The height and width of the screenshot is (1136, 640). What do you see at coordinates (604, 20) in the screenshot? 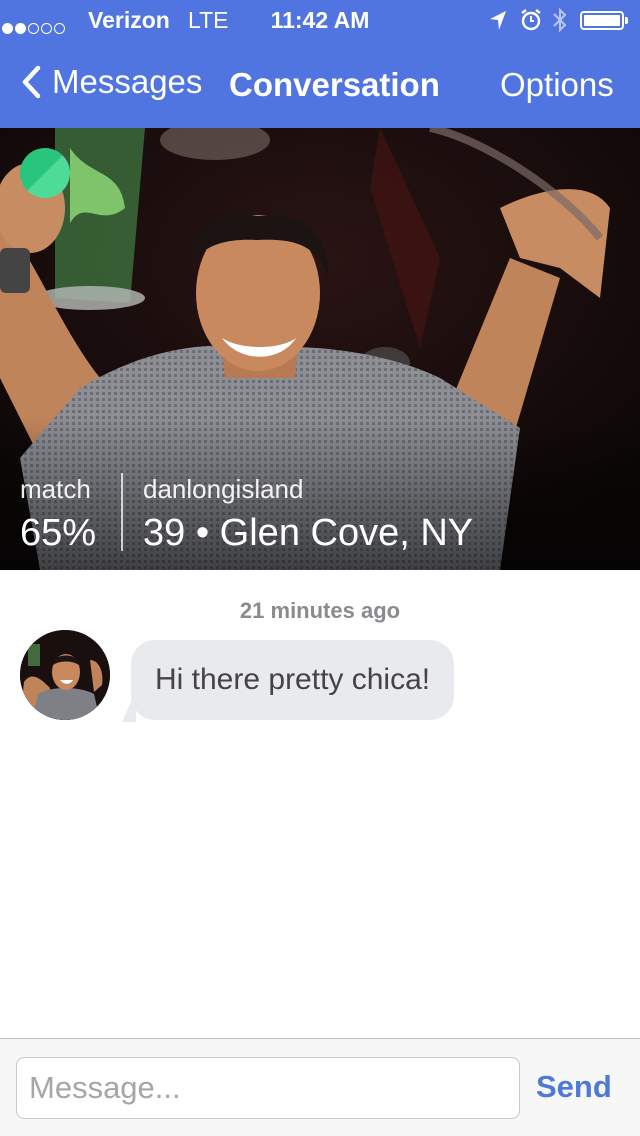
I see `battery-icon` at bounding box center [604, 20].